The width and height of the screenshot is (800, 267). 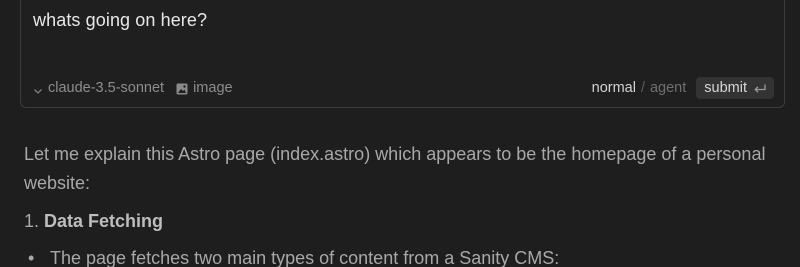 I want to click on composer-footer-left: claude-3.5-sonnet image, so click(x=133, y=88).